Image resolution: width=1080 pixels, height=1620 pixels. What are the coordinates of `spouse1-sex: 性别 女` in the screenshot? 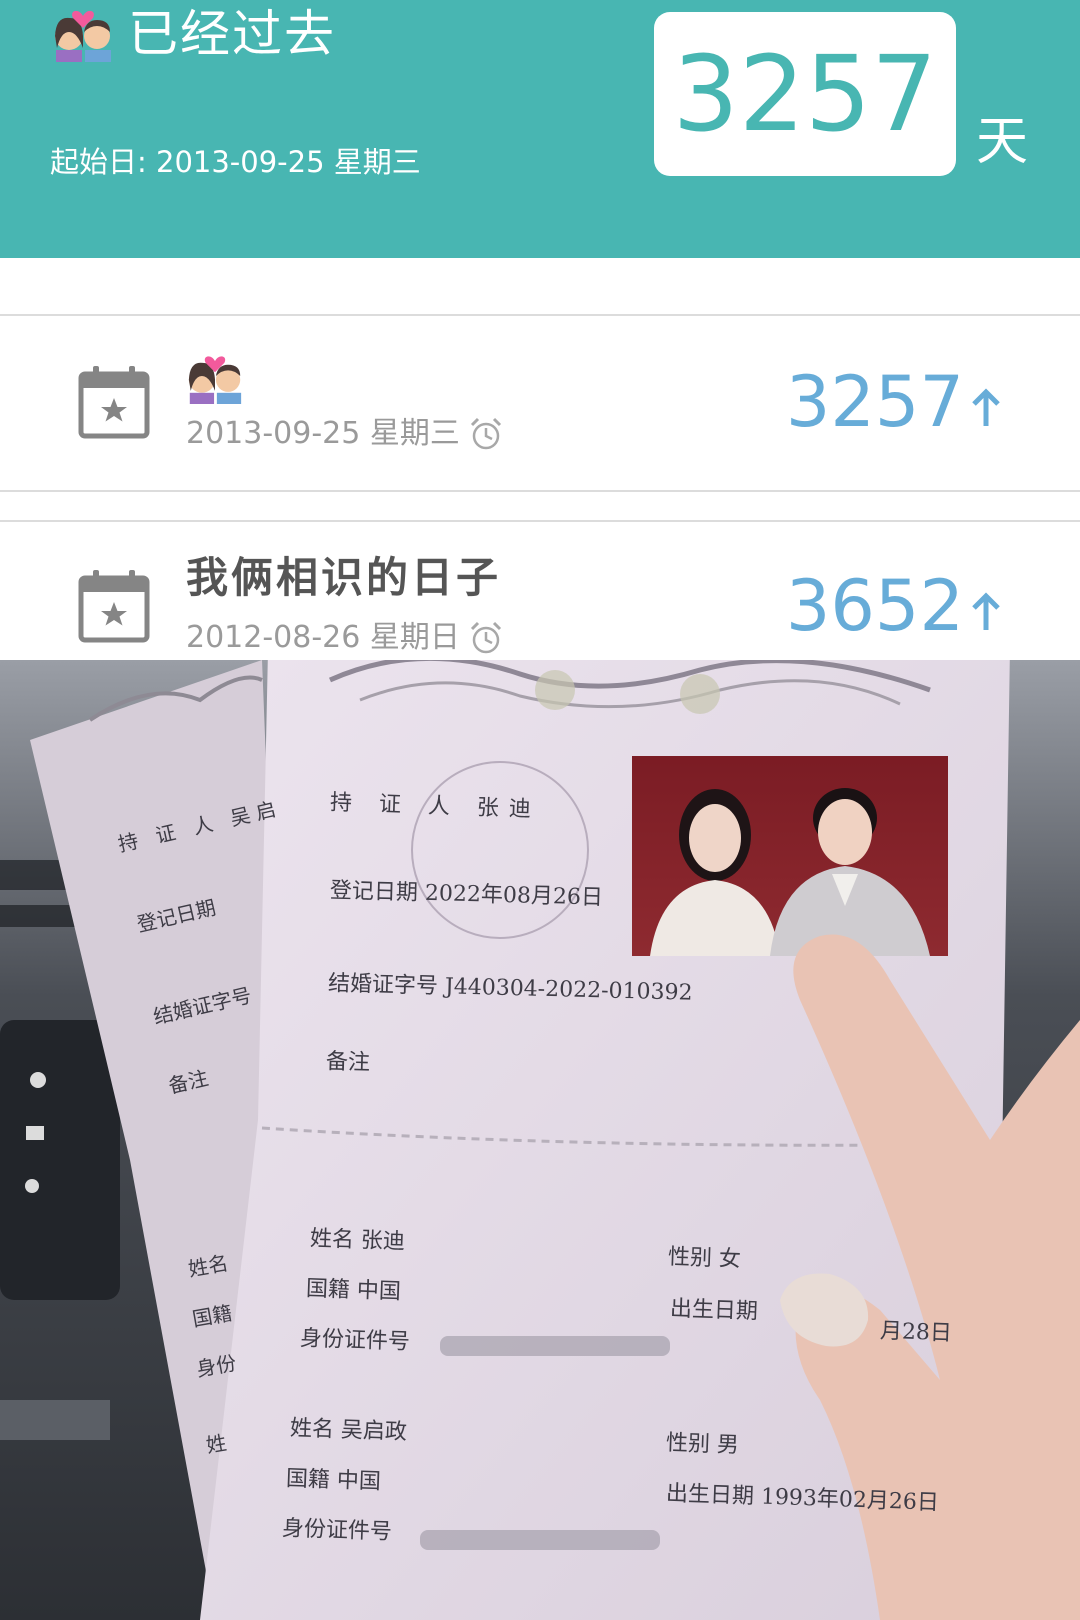 It's located at (704, 1258).